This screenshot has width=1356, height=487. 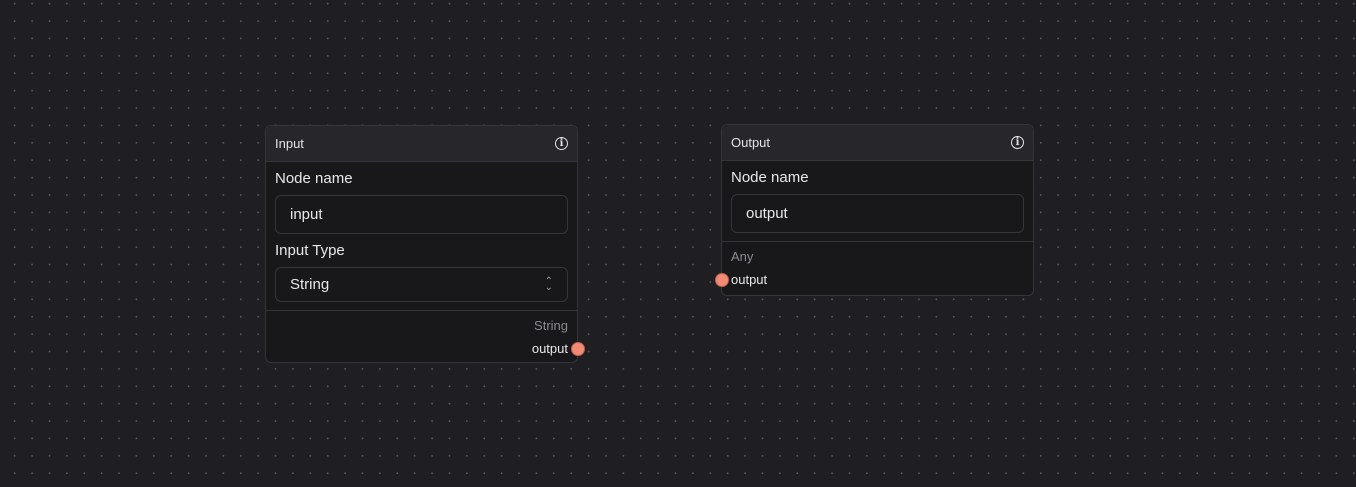 I want to click on port-type: String, so click(x=551, y=325).